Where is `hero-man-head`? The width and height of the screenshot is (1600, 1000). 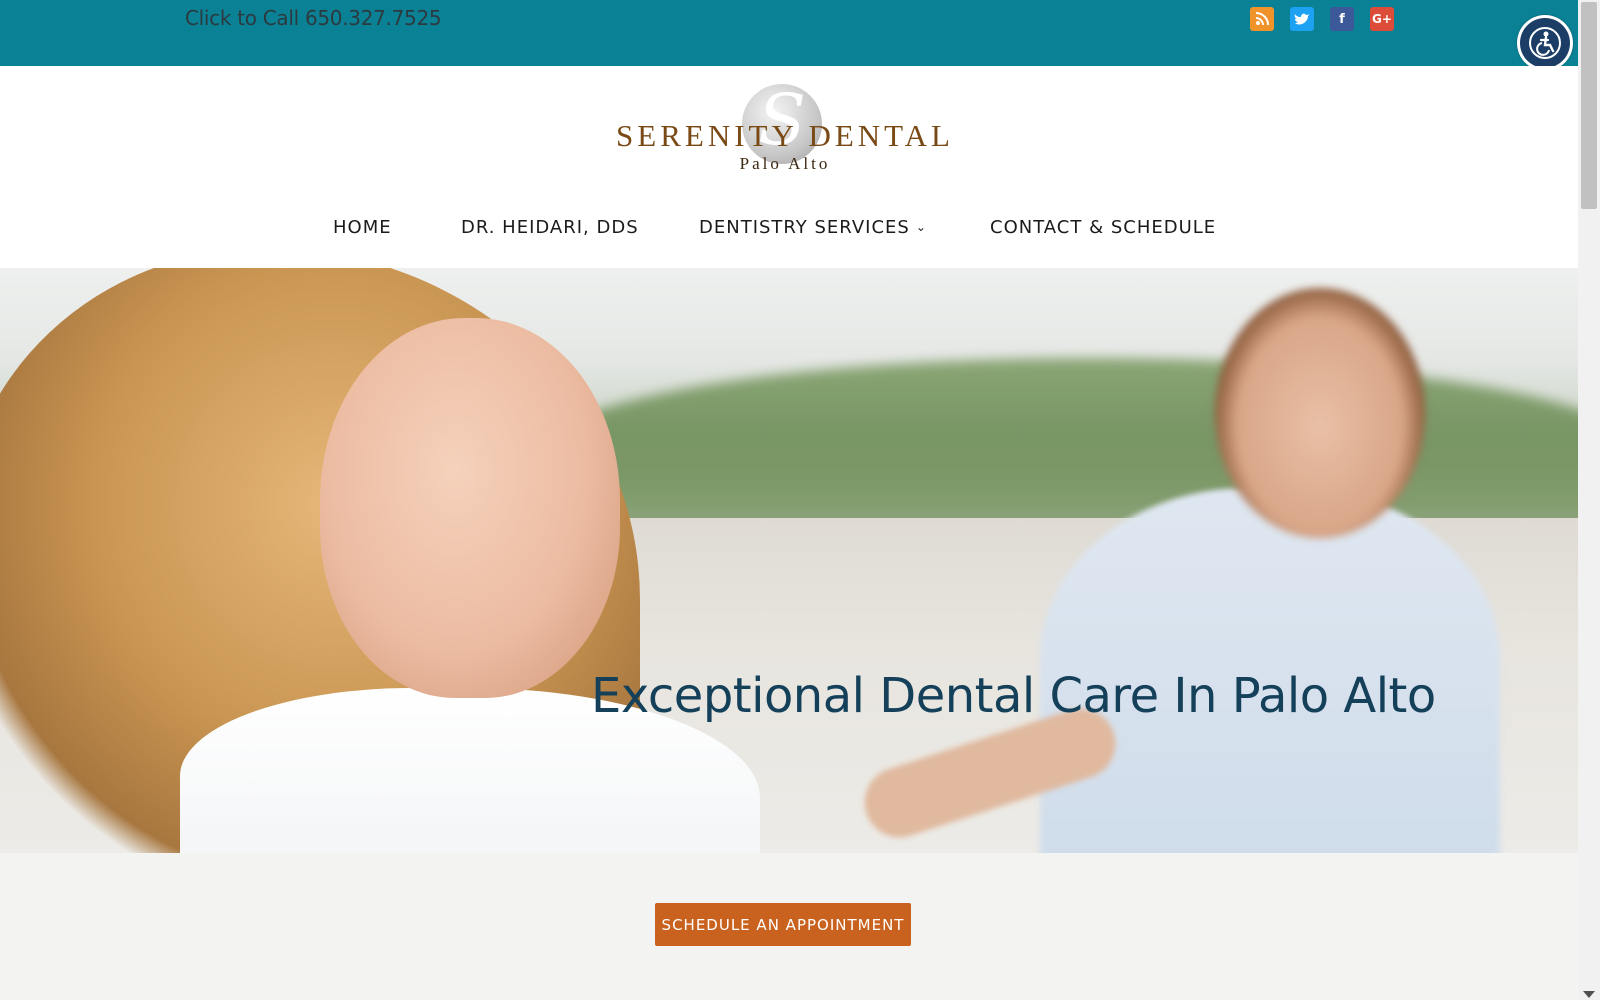
hero-man-head is located at coordinates (1320, 413).